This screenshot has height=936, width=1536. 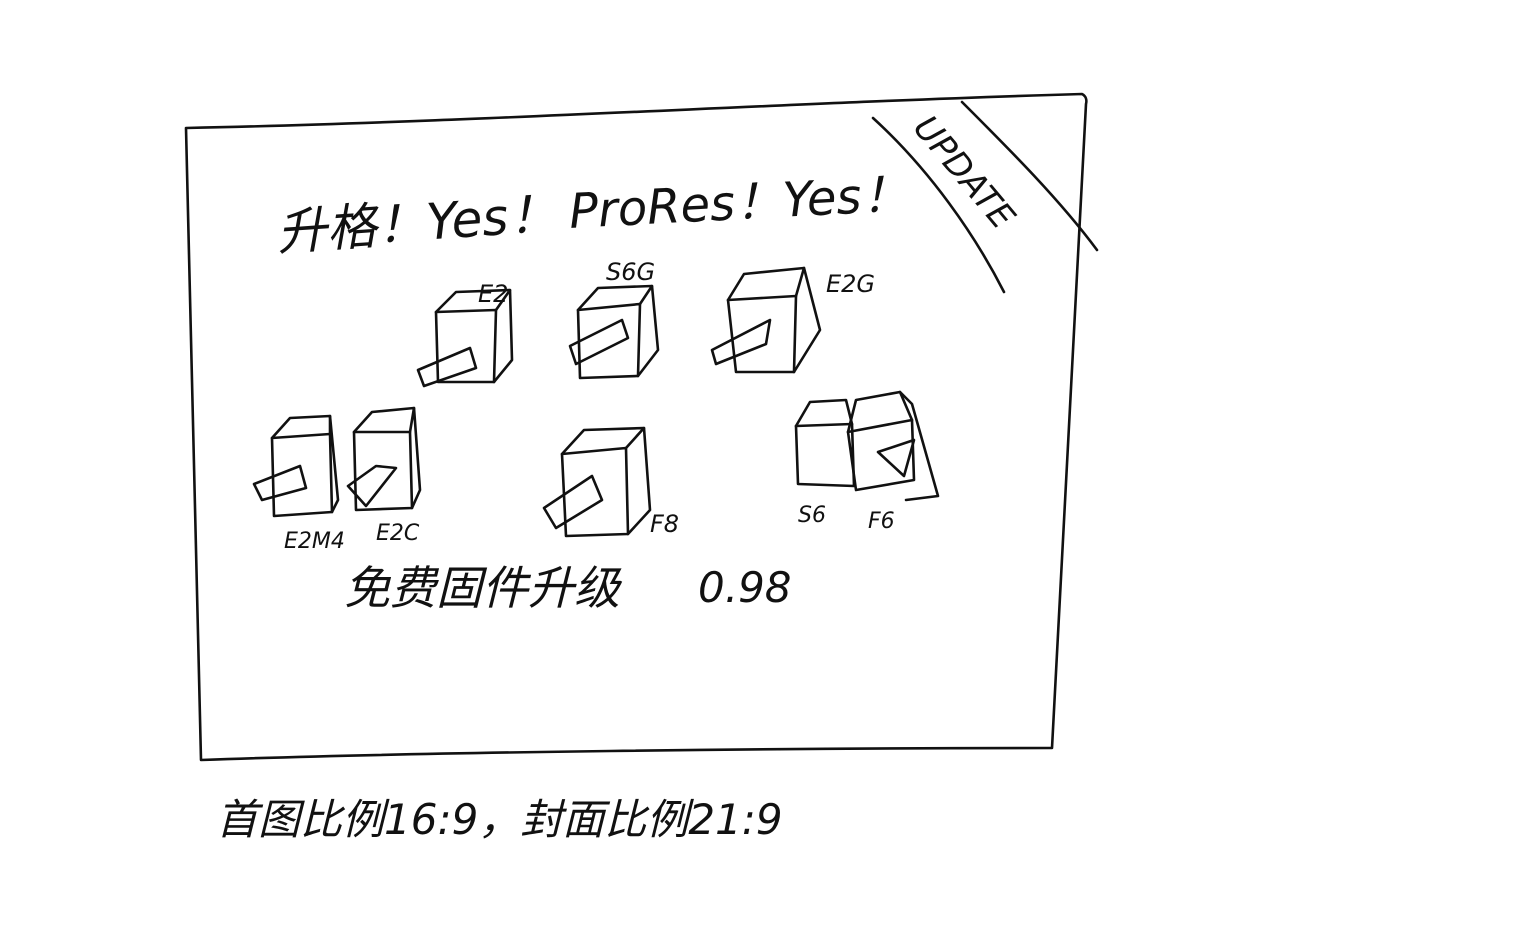 I want to click on prores-yes-text: ProRes！Yes！, so click(x=739, y=203).